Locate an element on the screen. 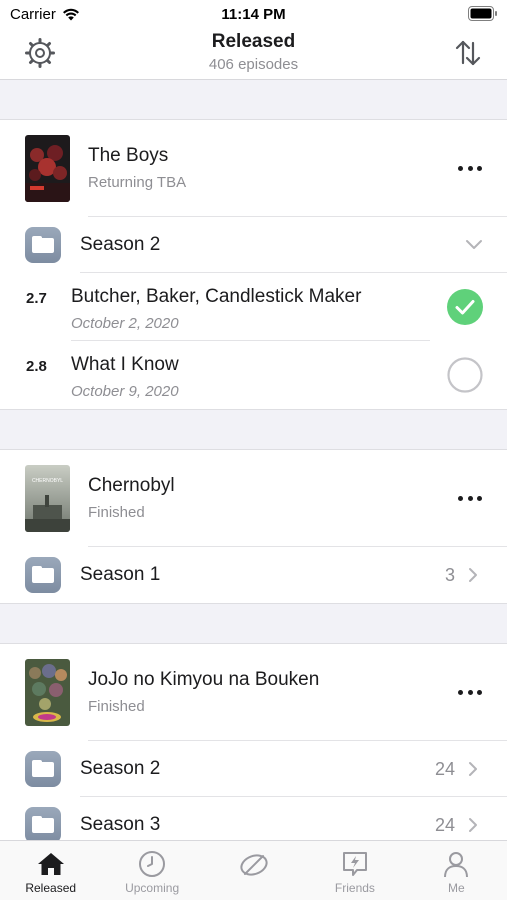 Image resolution: width=507 pixels, height=900 pixels. status-bar: Carrier 11:14 PM is located at coordinates (253, 14).